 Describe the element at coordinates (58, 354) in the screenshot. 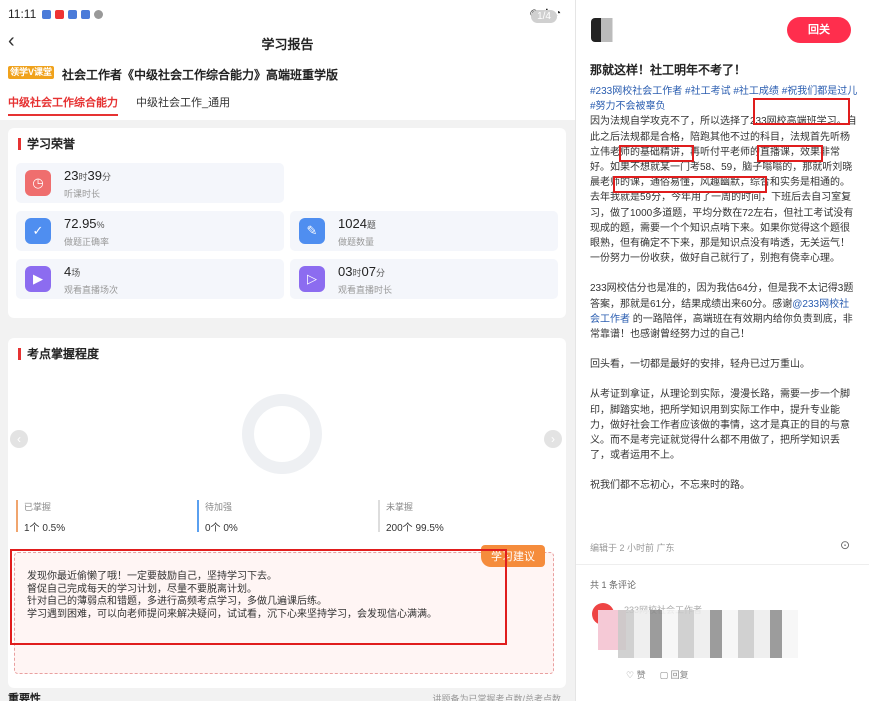

I see `mastery-title: 考点掌握程度` at that location.